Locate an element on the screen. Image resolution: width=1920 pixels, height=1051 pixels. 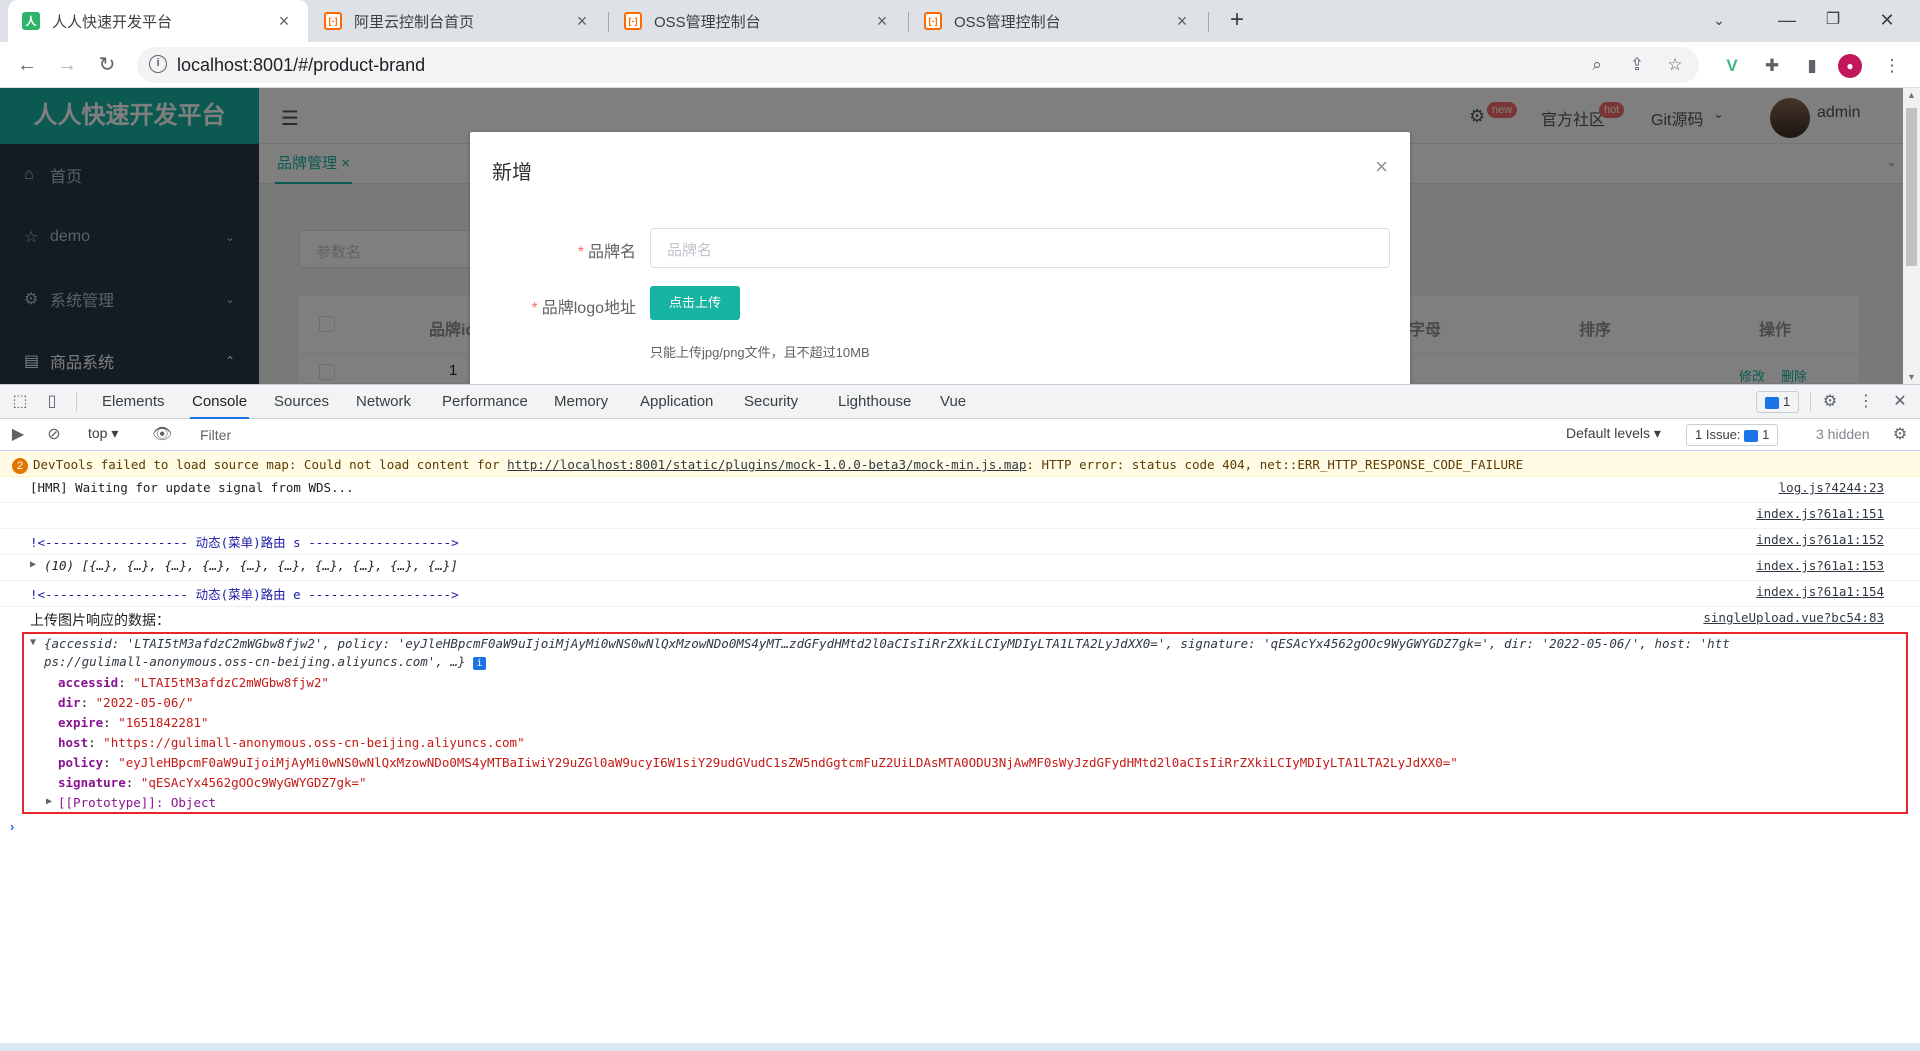
site-info-icon: i is located at coordinates (158, 64).